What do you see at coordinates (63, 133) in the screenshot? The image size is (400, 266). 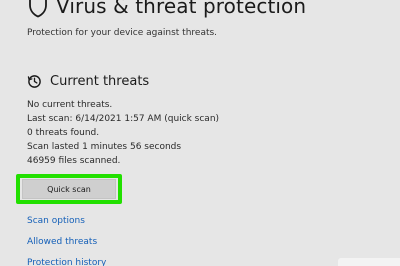 I see `threats-found-text: 0 threats found.` at bounding box center [63, 133].